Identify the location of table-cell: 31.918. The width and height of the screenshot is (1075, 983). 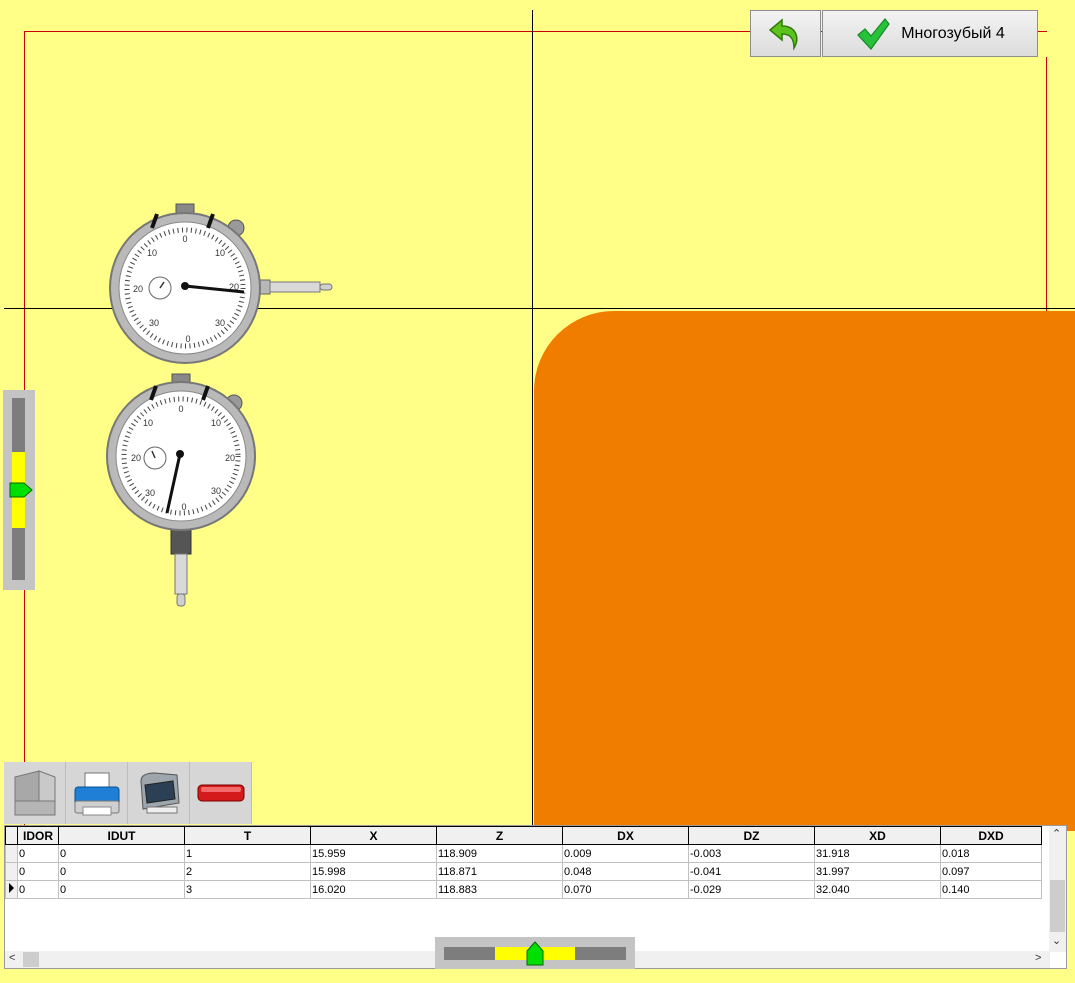
(877, 853).